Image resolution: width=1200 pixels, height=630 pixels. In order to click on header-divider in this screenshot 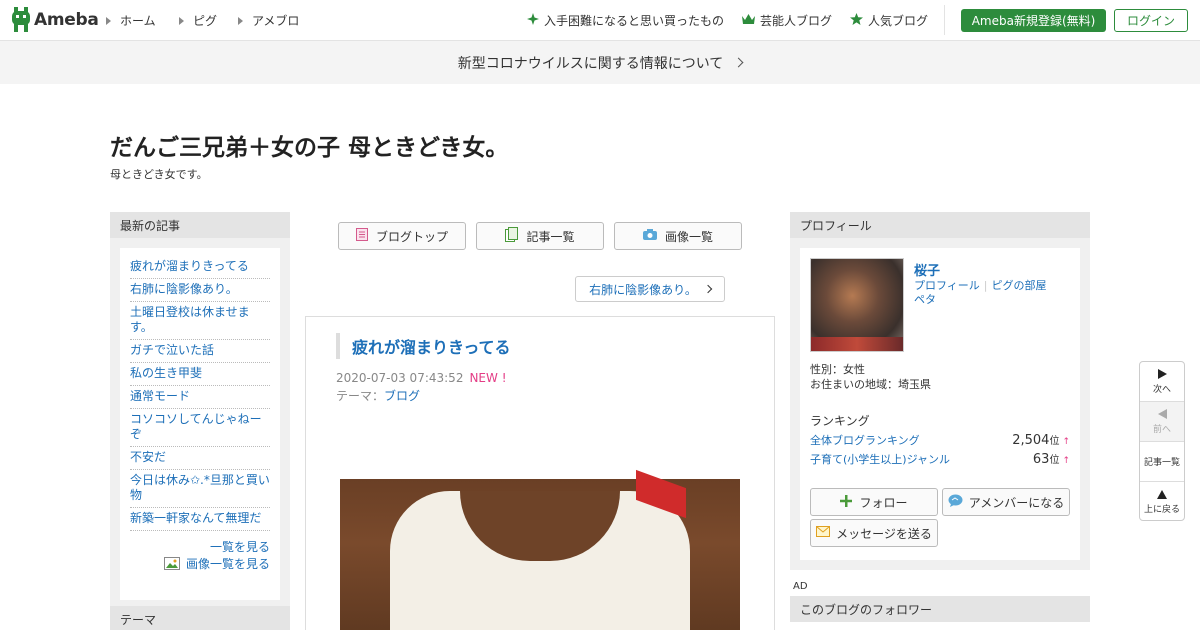, I will do `click(944, 20)`.